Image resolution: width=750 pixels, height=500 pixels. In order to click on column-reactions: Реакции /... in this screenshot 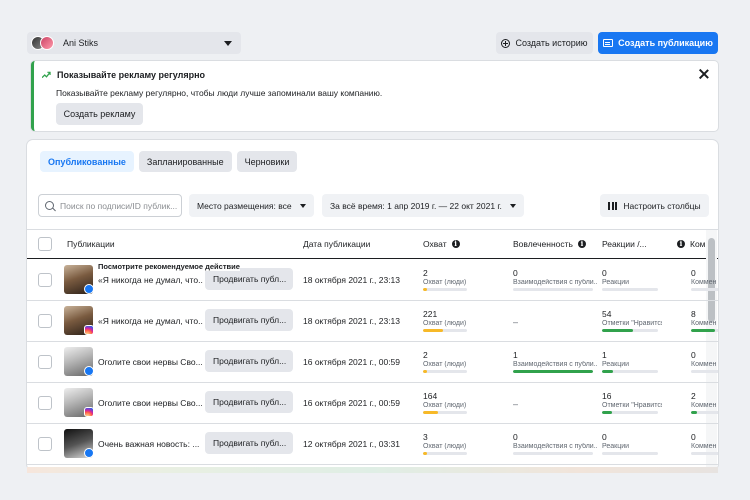, I will do `click(624, 244)`.